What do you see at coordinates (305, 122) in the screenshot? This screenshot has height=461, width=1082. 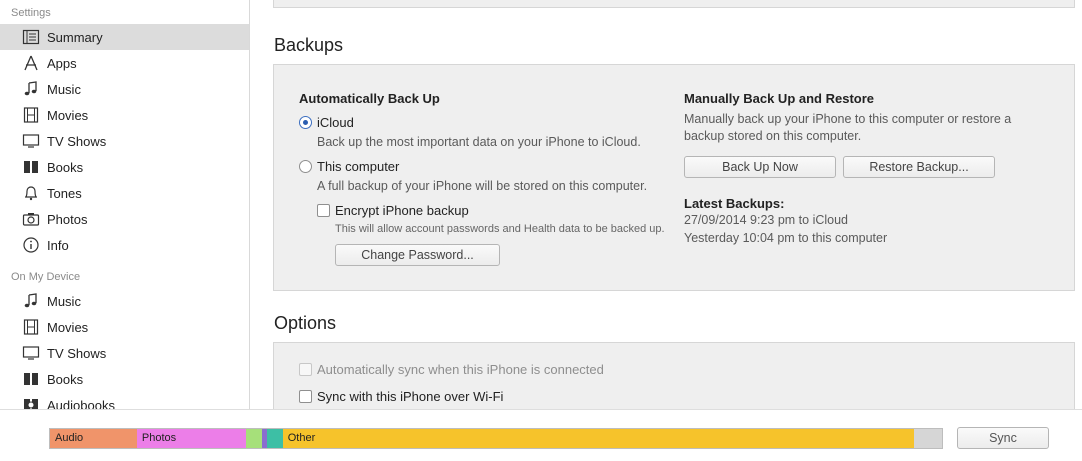 I see `icloud-radio` at bounding box center [305, 122].